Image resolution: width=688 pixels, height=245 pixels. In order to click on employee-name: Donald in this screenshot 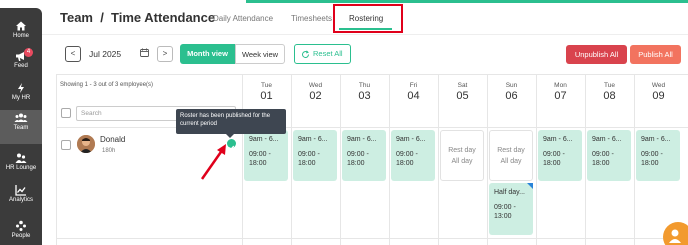, I will do `click(112, 139)`.